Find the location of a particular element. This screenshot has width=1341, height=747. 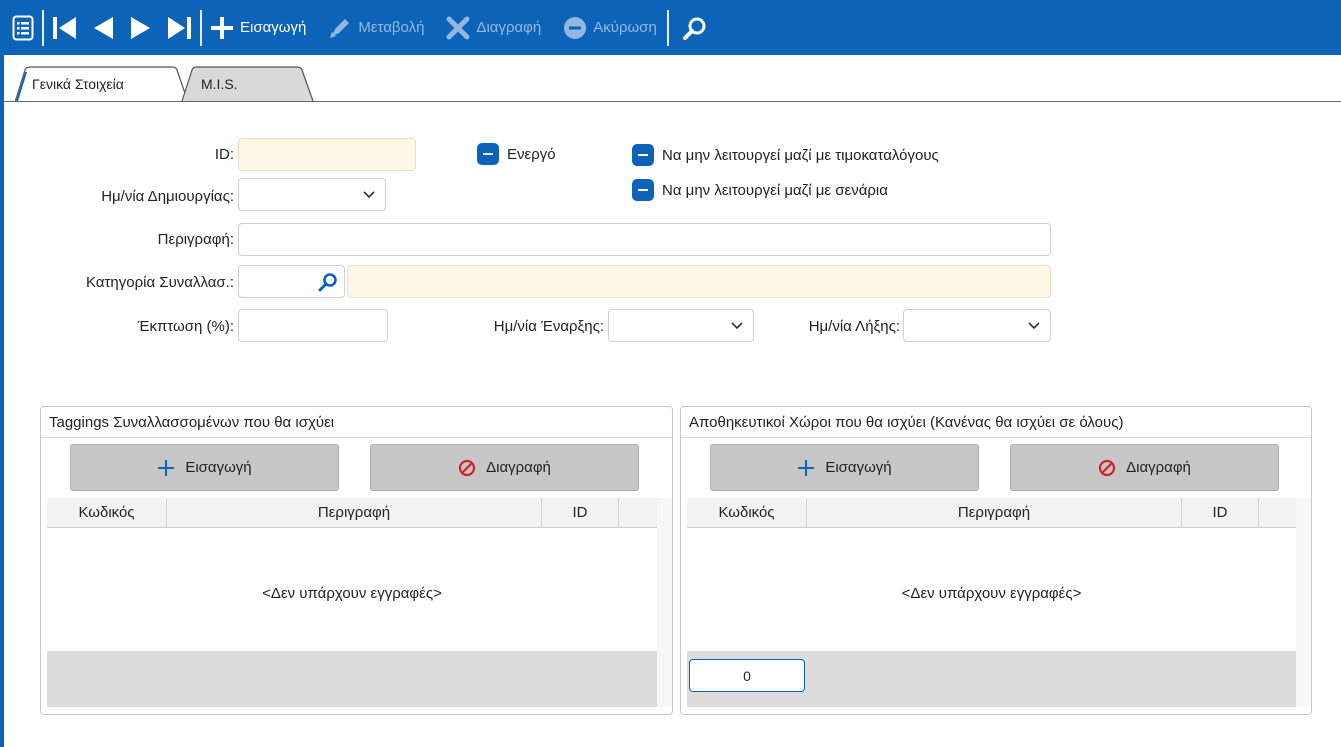

id-field is located at coordinates (327, 154).